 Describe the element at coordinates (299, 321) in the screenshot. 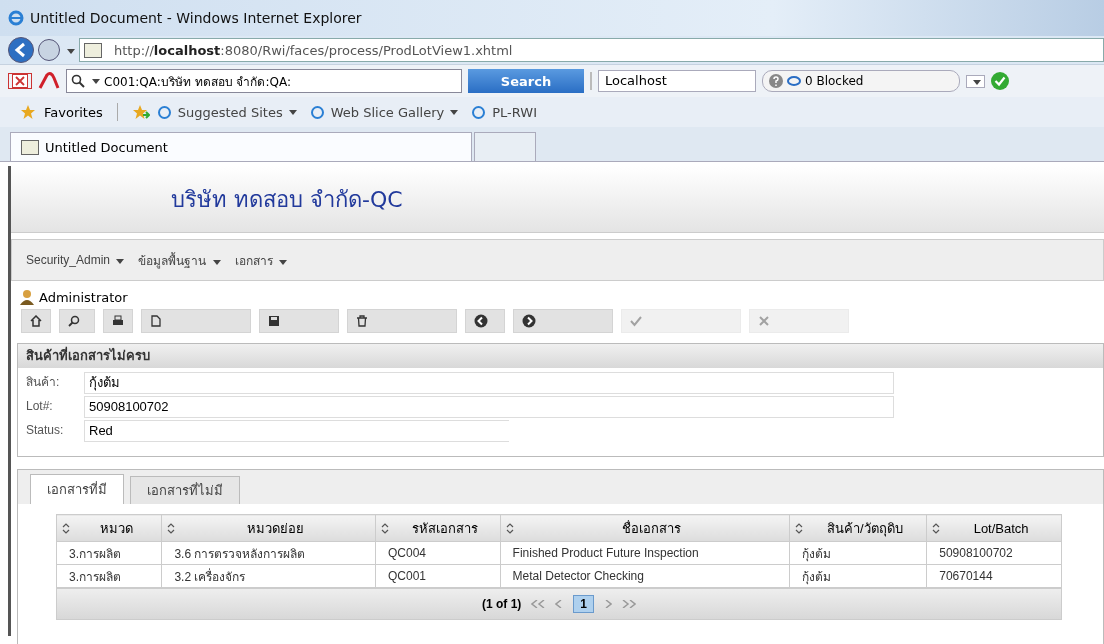

I see `save-button` at that location.